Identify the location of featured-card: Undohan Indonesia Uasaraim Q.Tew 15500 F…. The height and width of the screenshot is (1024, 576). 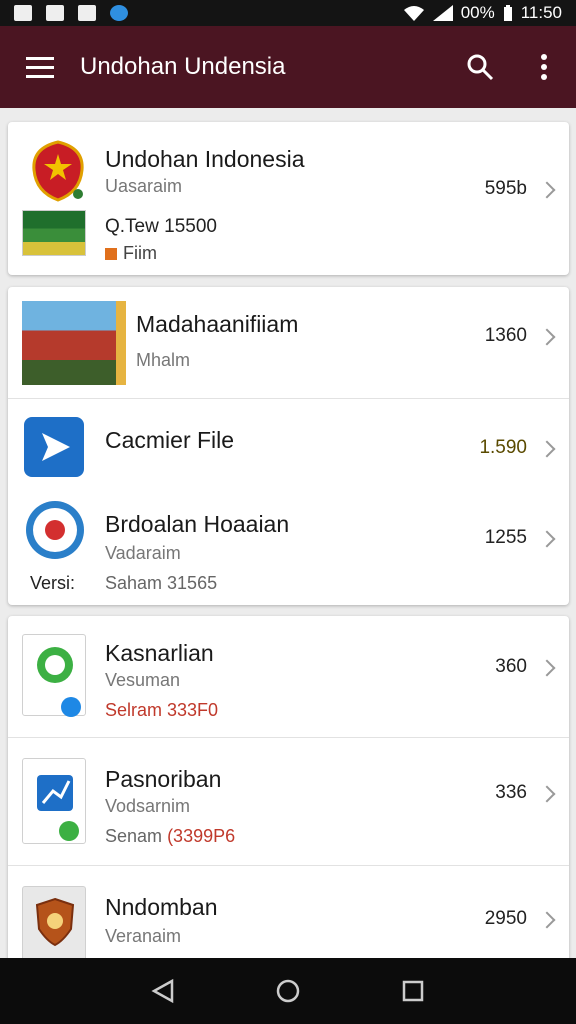
(288, 198).